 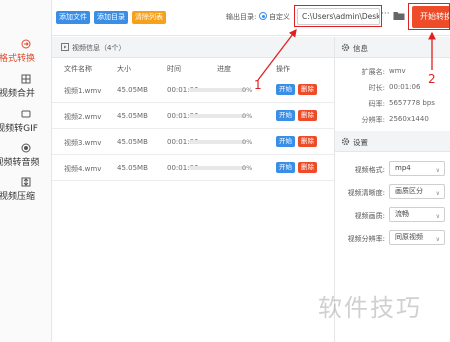 I want to click on annotation-box-path, so click(x=338, y=16).